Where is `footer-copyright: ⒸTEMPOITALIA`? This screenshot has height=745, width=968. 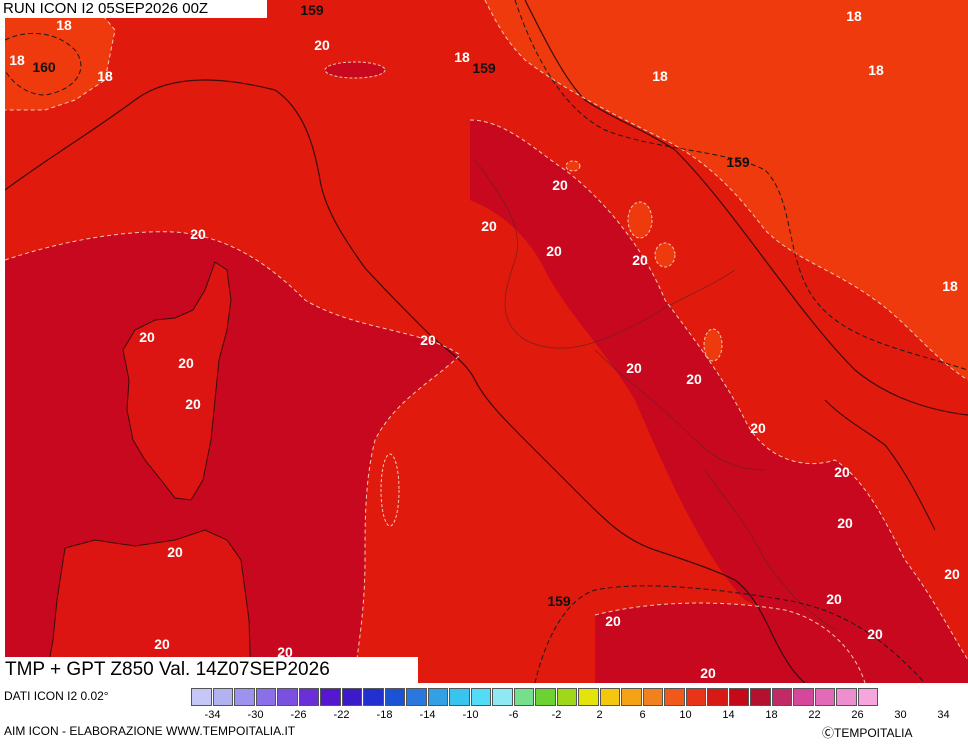 footer-copyright: ⒸTEMPOITALIA is located at coordinates (867, 733).